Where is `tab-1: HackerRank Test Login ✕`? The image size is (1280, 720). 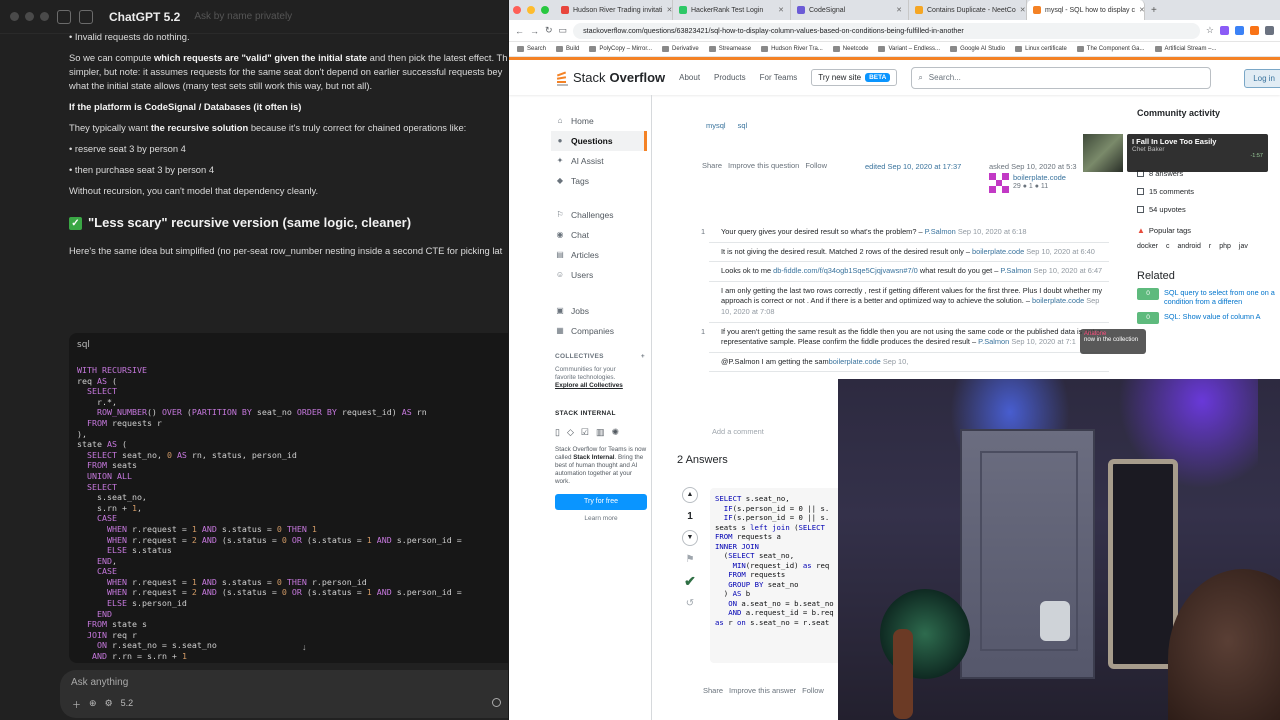 tab-1: HackerRank Test Login ✕ is located at coordinates (732, 10).